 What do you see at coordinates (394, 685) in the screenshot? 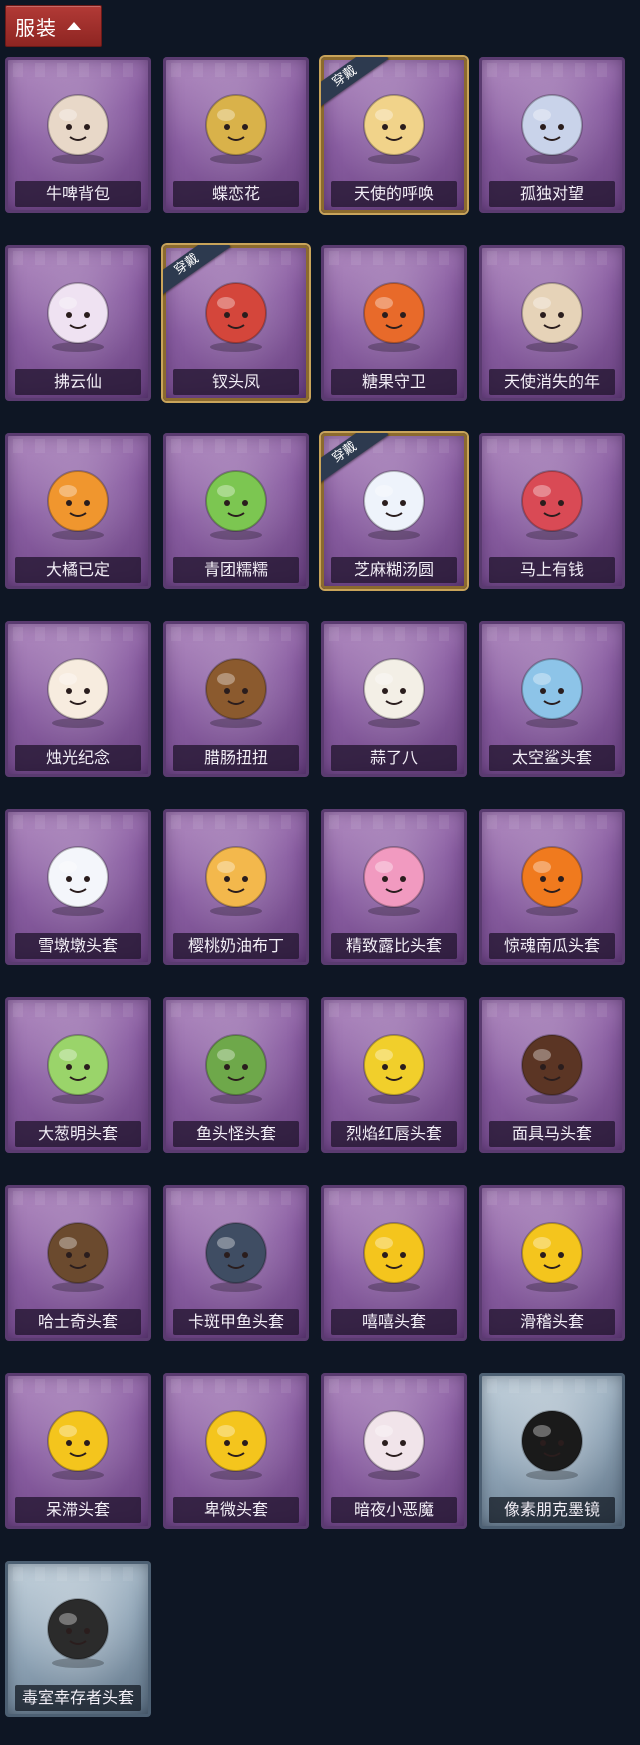
I see `garlic-icon` at bounding box center [394, 685].